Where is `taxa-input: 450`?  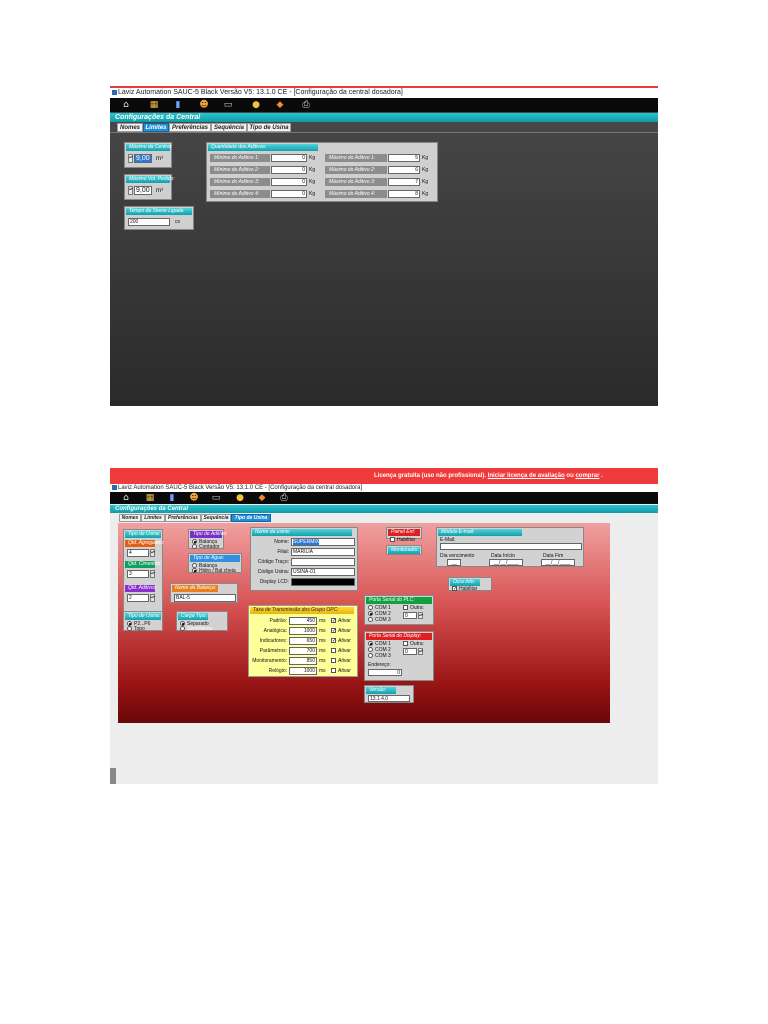 taxa-input: 450 is located at coordinates (303, 621).